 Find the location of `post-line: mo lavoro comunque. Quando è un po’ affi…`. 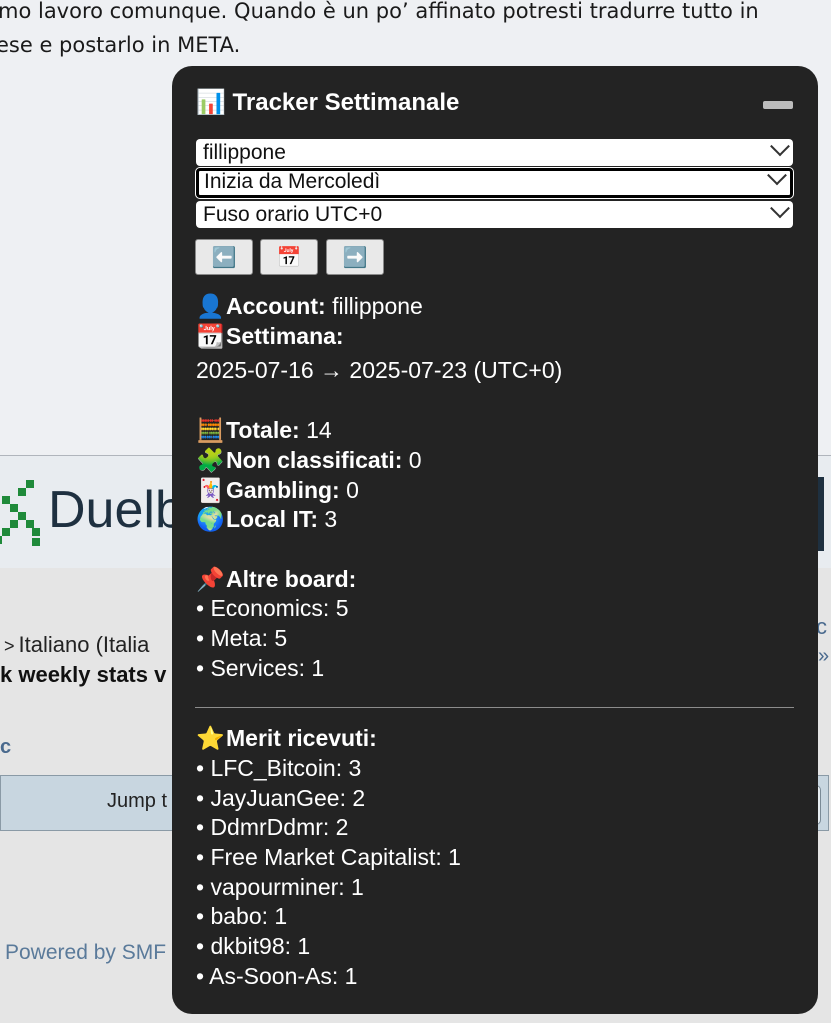

post-line: mo lavoro comunque. Quando è un po’ affi… is located at coordinates (379, 11).